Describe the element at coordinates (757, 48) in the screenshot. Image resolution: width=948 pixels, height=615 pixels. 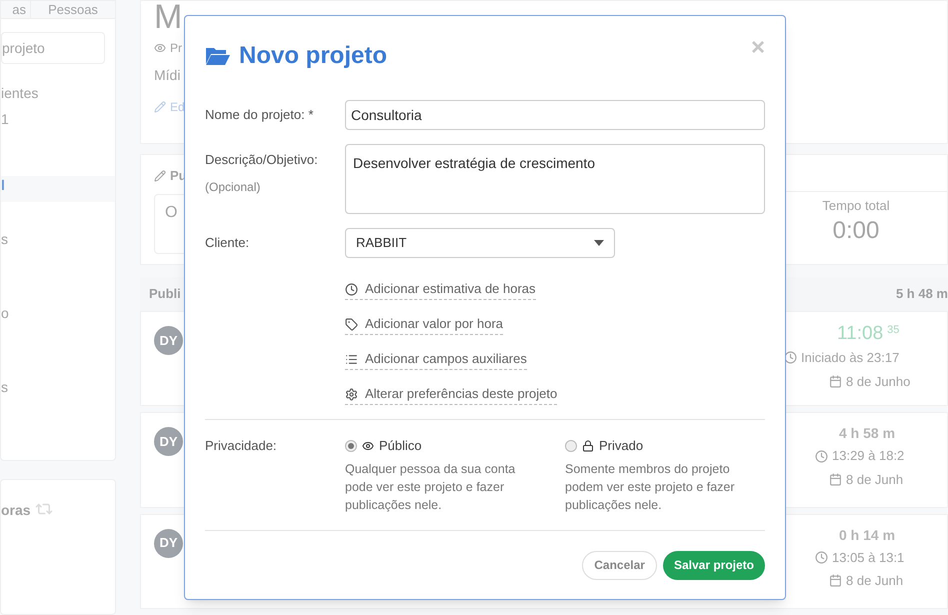
I see `close-button: ×` at that location.